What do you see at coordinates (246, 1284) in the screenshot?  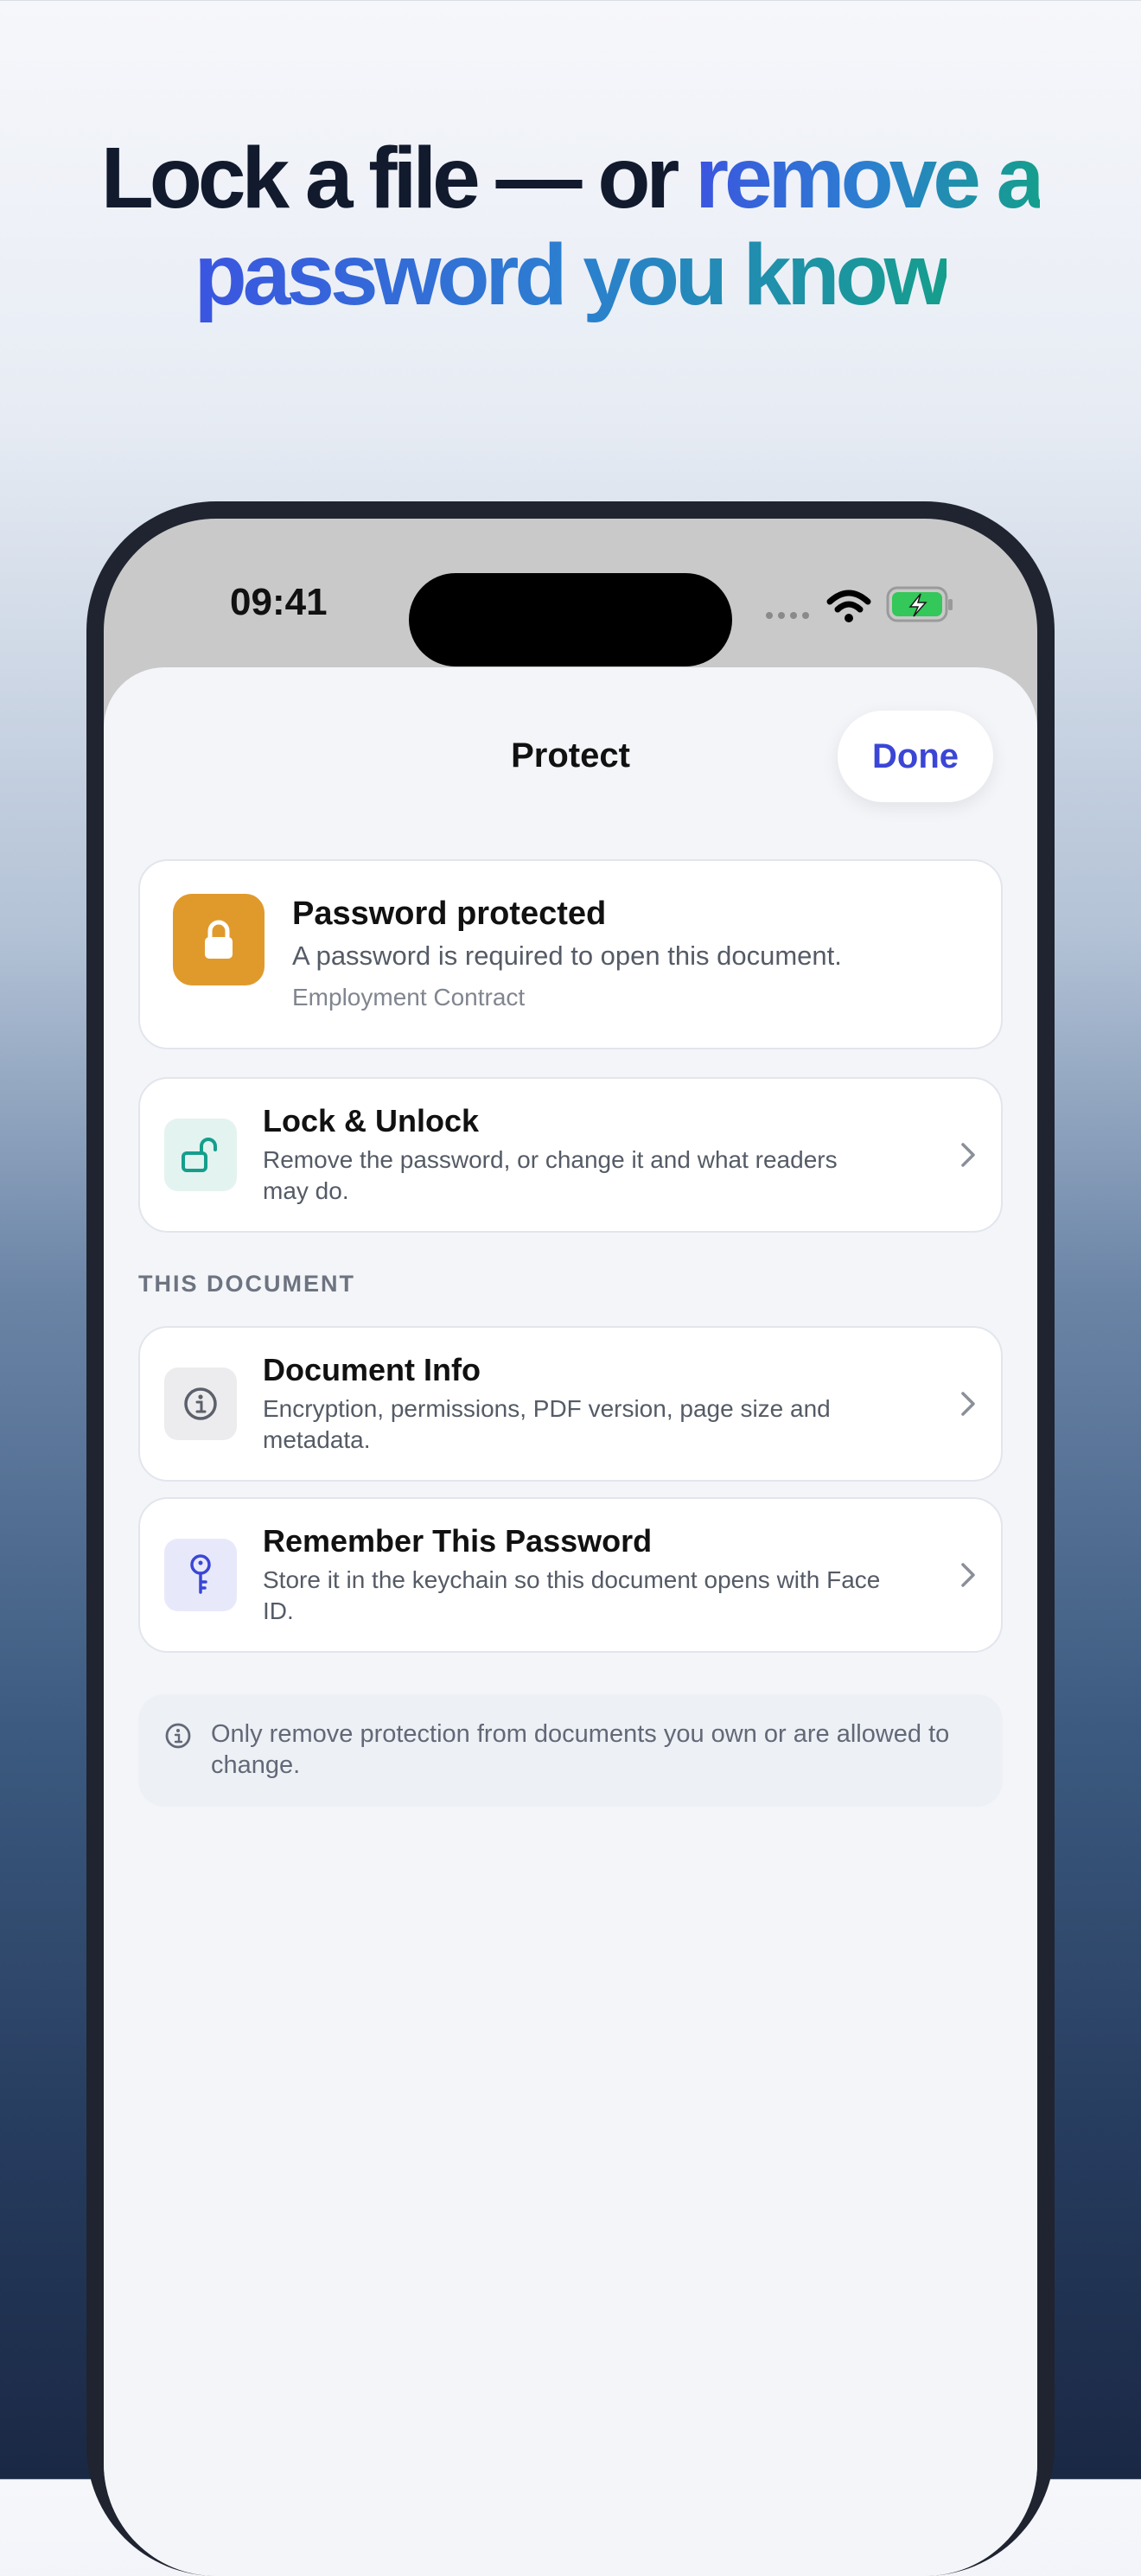 I see `section-label-this-document: THIS DOCUMENT` at bounding box center [246, 1284].